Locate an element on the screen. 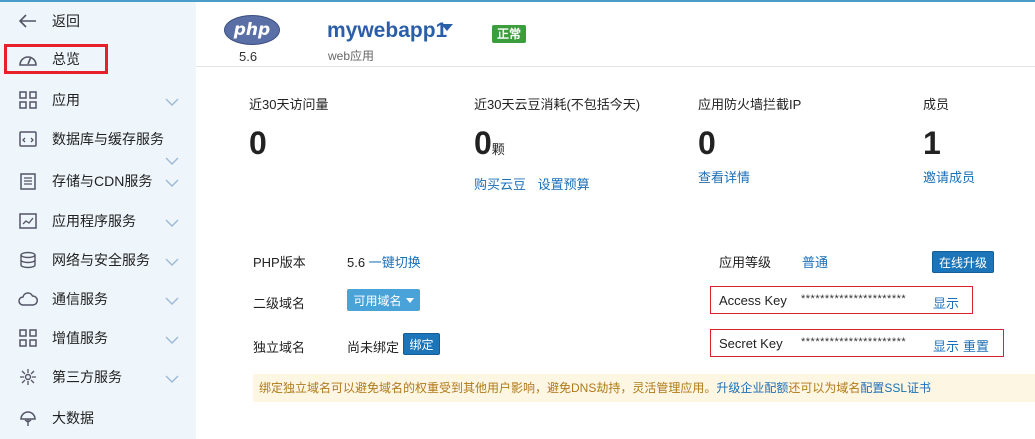  upgrade-quota-link: 升级企业配额 is located at coordinates (752, 388).